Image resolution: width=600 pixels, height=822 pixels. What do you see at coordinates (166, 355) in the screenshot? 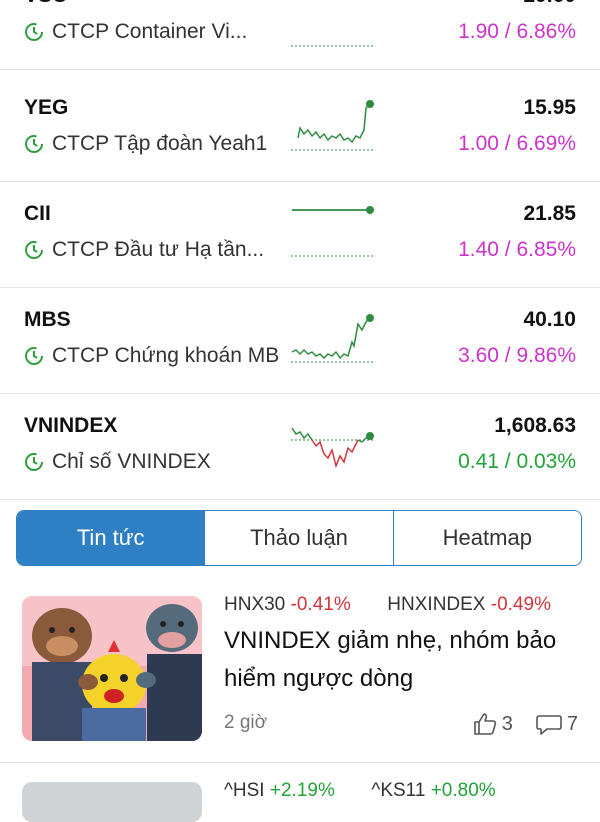
I see `company-name: CTCP Chứng khoán MB` at bounding box center [166, 355].